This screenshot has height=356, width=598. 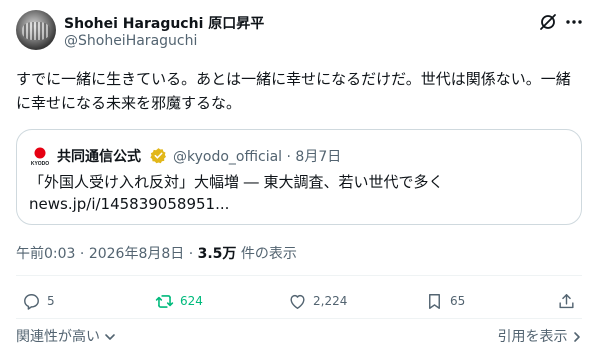 I want to click on author-handle: @ShoheiHaraguchi, so click(x=130, y=41).